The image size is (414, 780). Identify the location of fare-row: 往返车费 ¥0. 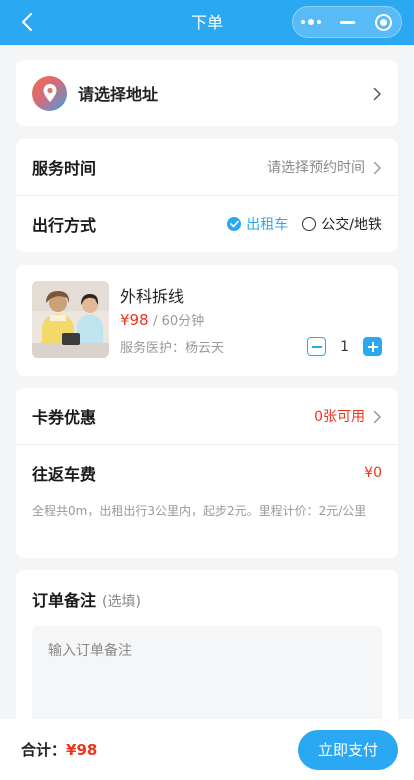
(207, 473).